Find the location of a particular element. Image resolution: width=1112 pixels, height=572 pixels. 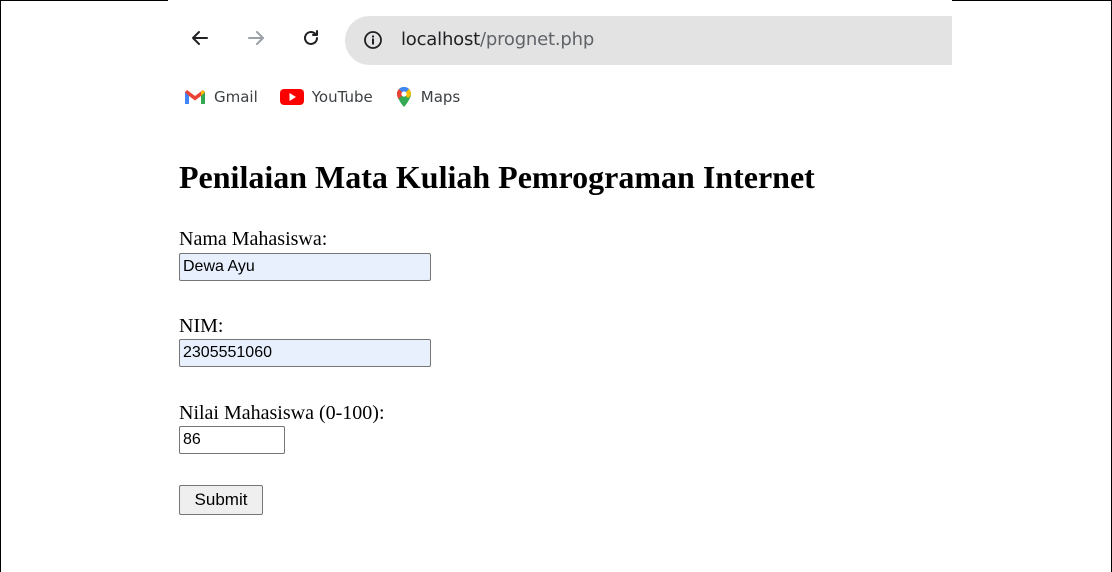

bookmark-maps: Maps is located at coordinates (427, 97).